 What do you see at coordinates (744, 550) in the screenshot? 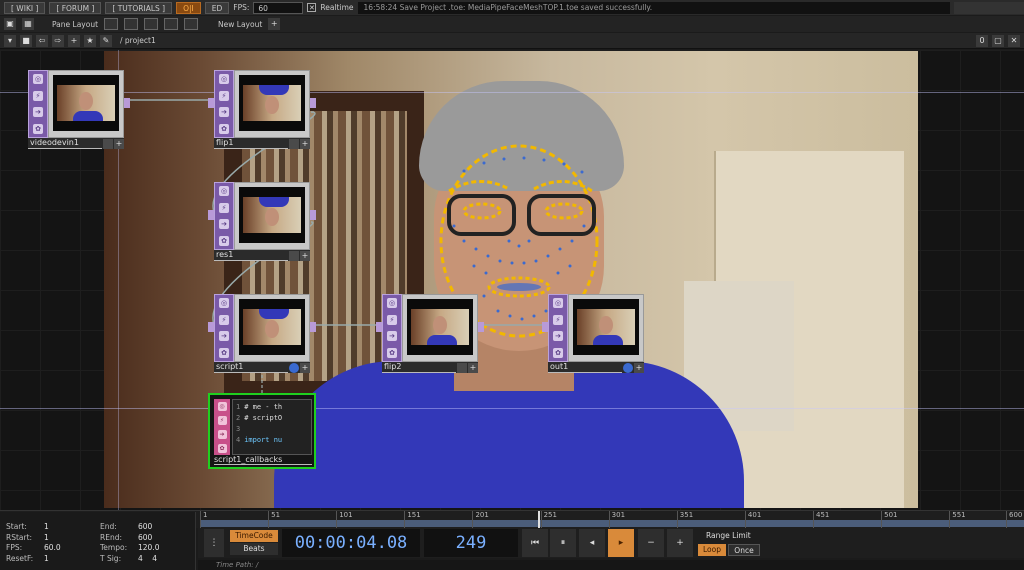
I see `once-button: Once` at bounding box center [744, 550].